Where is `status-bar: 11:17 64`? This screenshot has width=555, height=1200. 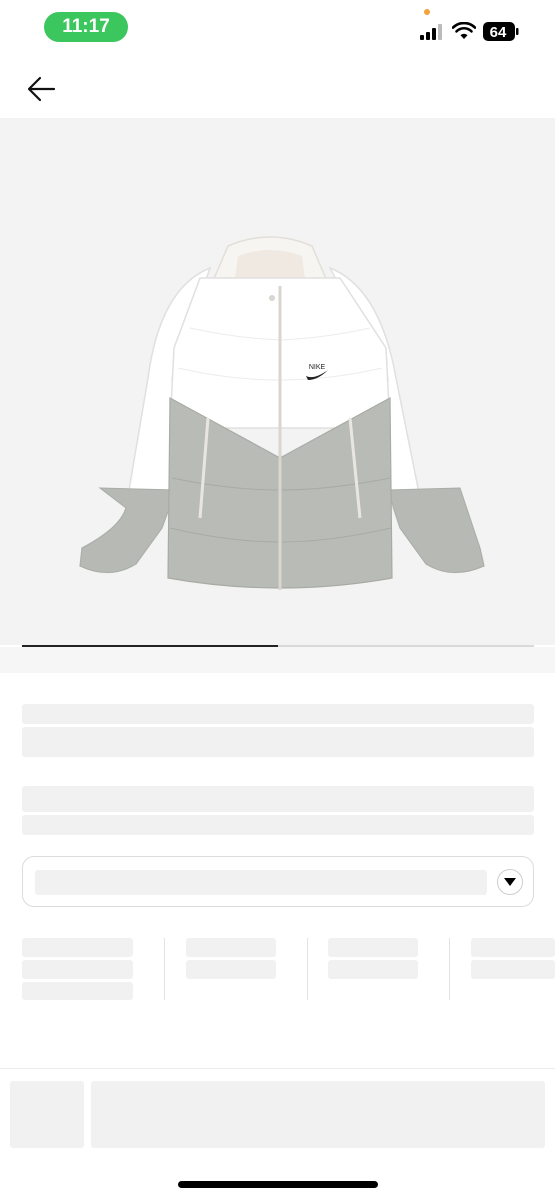 status-bar: 11:17 64 is located at coordinates (277, 28).